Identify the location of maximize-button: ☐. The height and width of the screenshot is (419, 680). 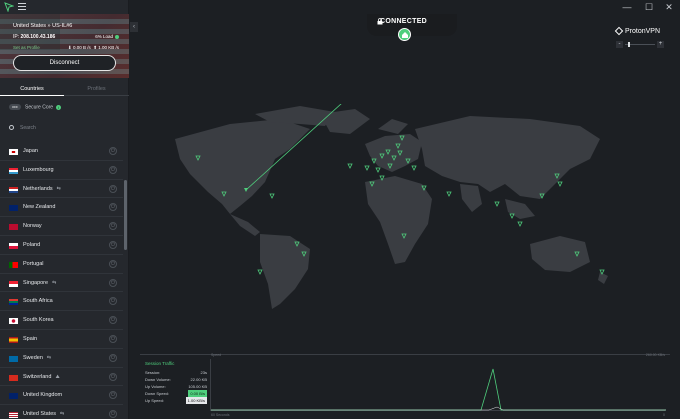
(649, 7).